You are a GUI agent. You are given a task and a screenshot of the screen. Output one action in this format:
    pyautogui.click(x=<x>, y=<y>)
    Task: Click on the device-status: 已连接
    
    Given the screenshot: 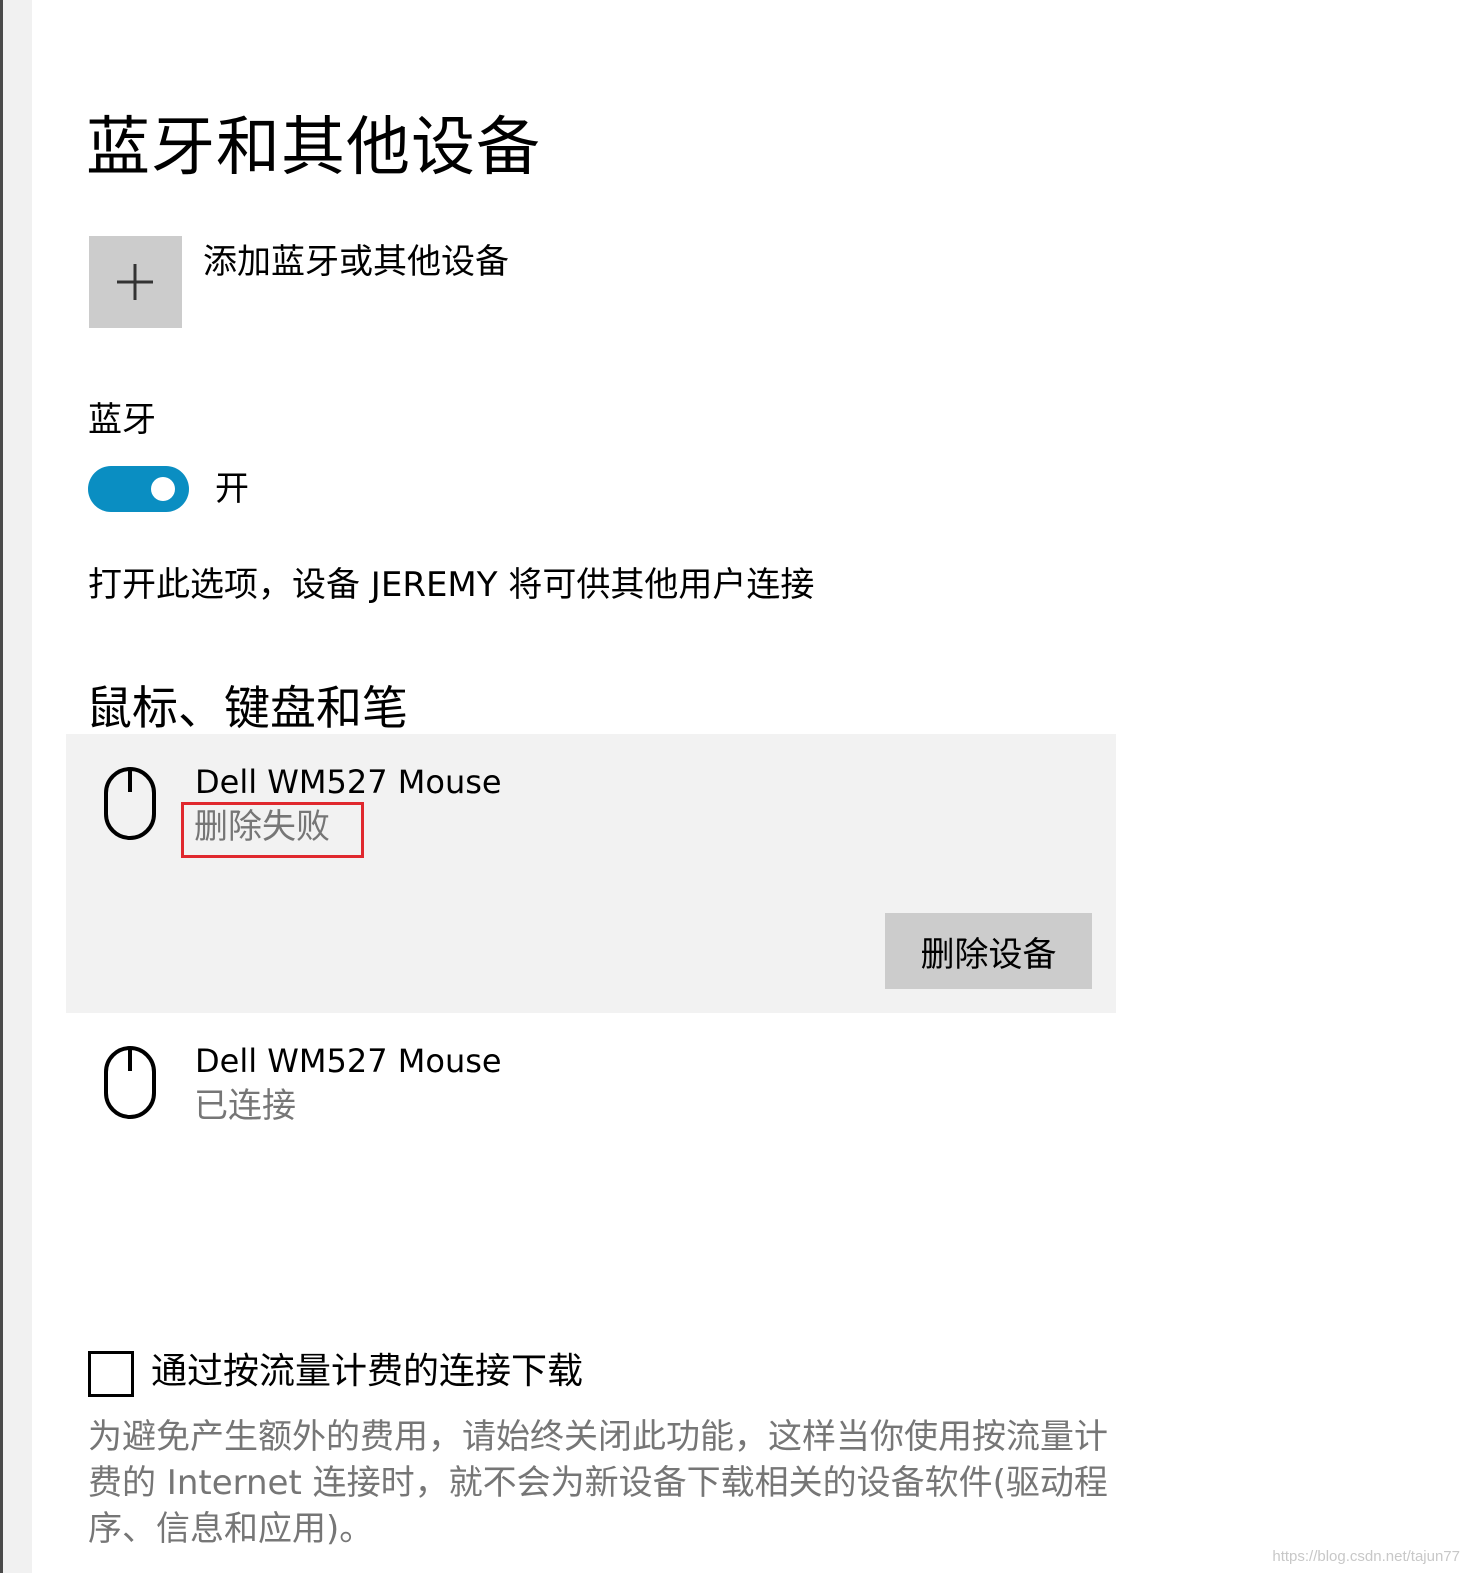 What is the action you would take?
    pyautogui.click(x=245, y=1106)
    